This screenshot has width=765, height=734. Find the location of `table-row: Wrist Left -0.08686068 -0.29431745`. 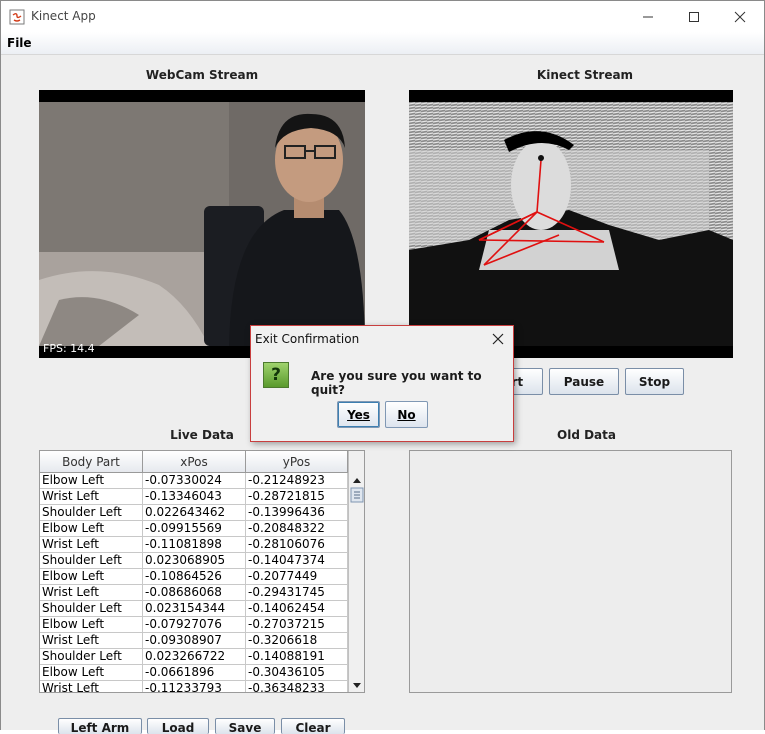

table-row: Wrist Left -0.08686068 -0.29431745 is located at coordinates (194, 593).